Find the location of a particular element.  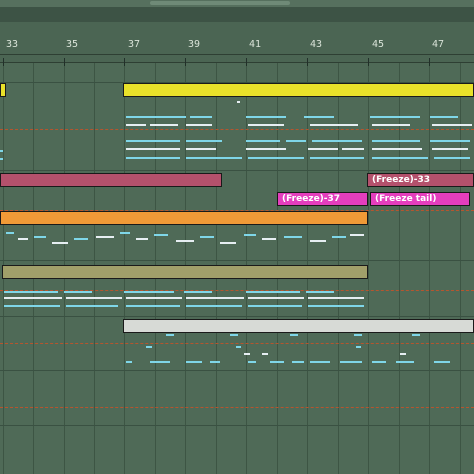

bar-label: 43 is located at coordinates (316, 44).